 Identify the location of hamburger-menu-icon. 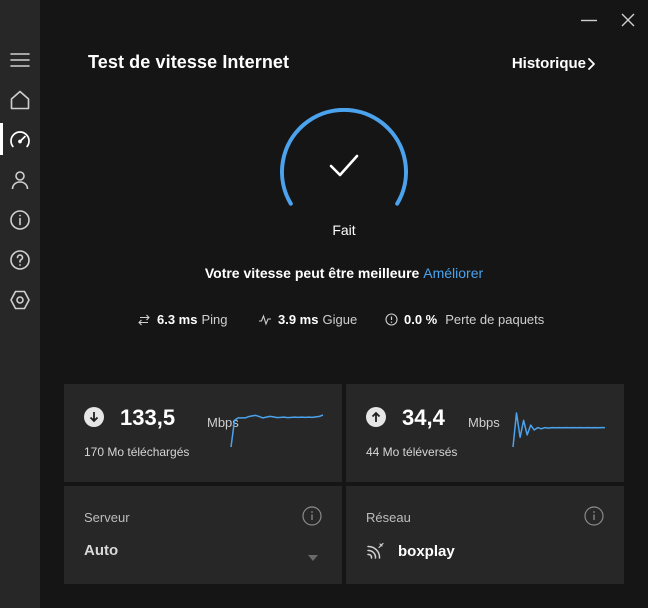
(20, 60).